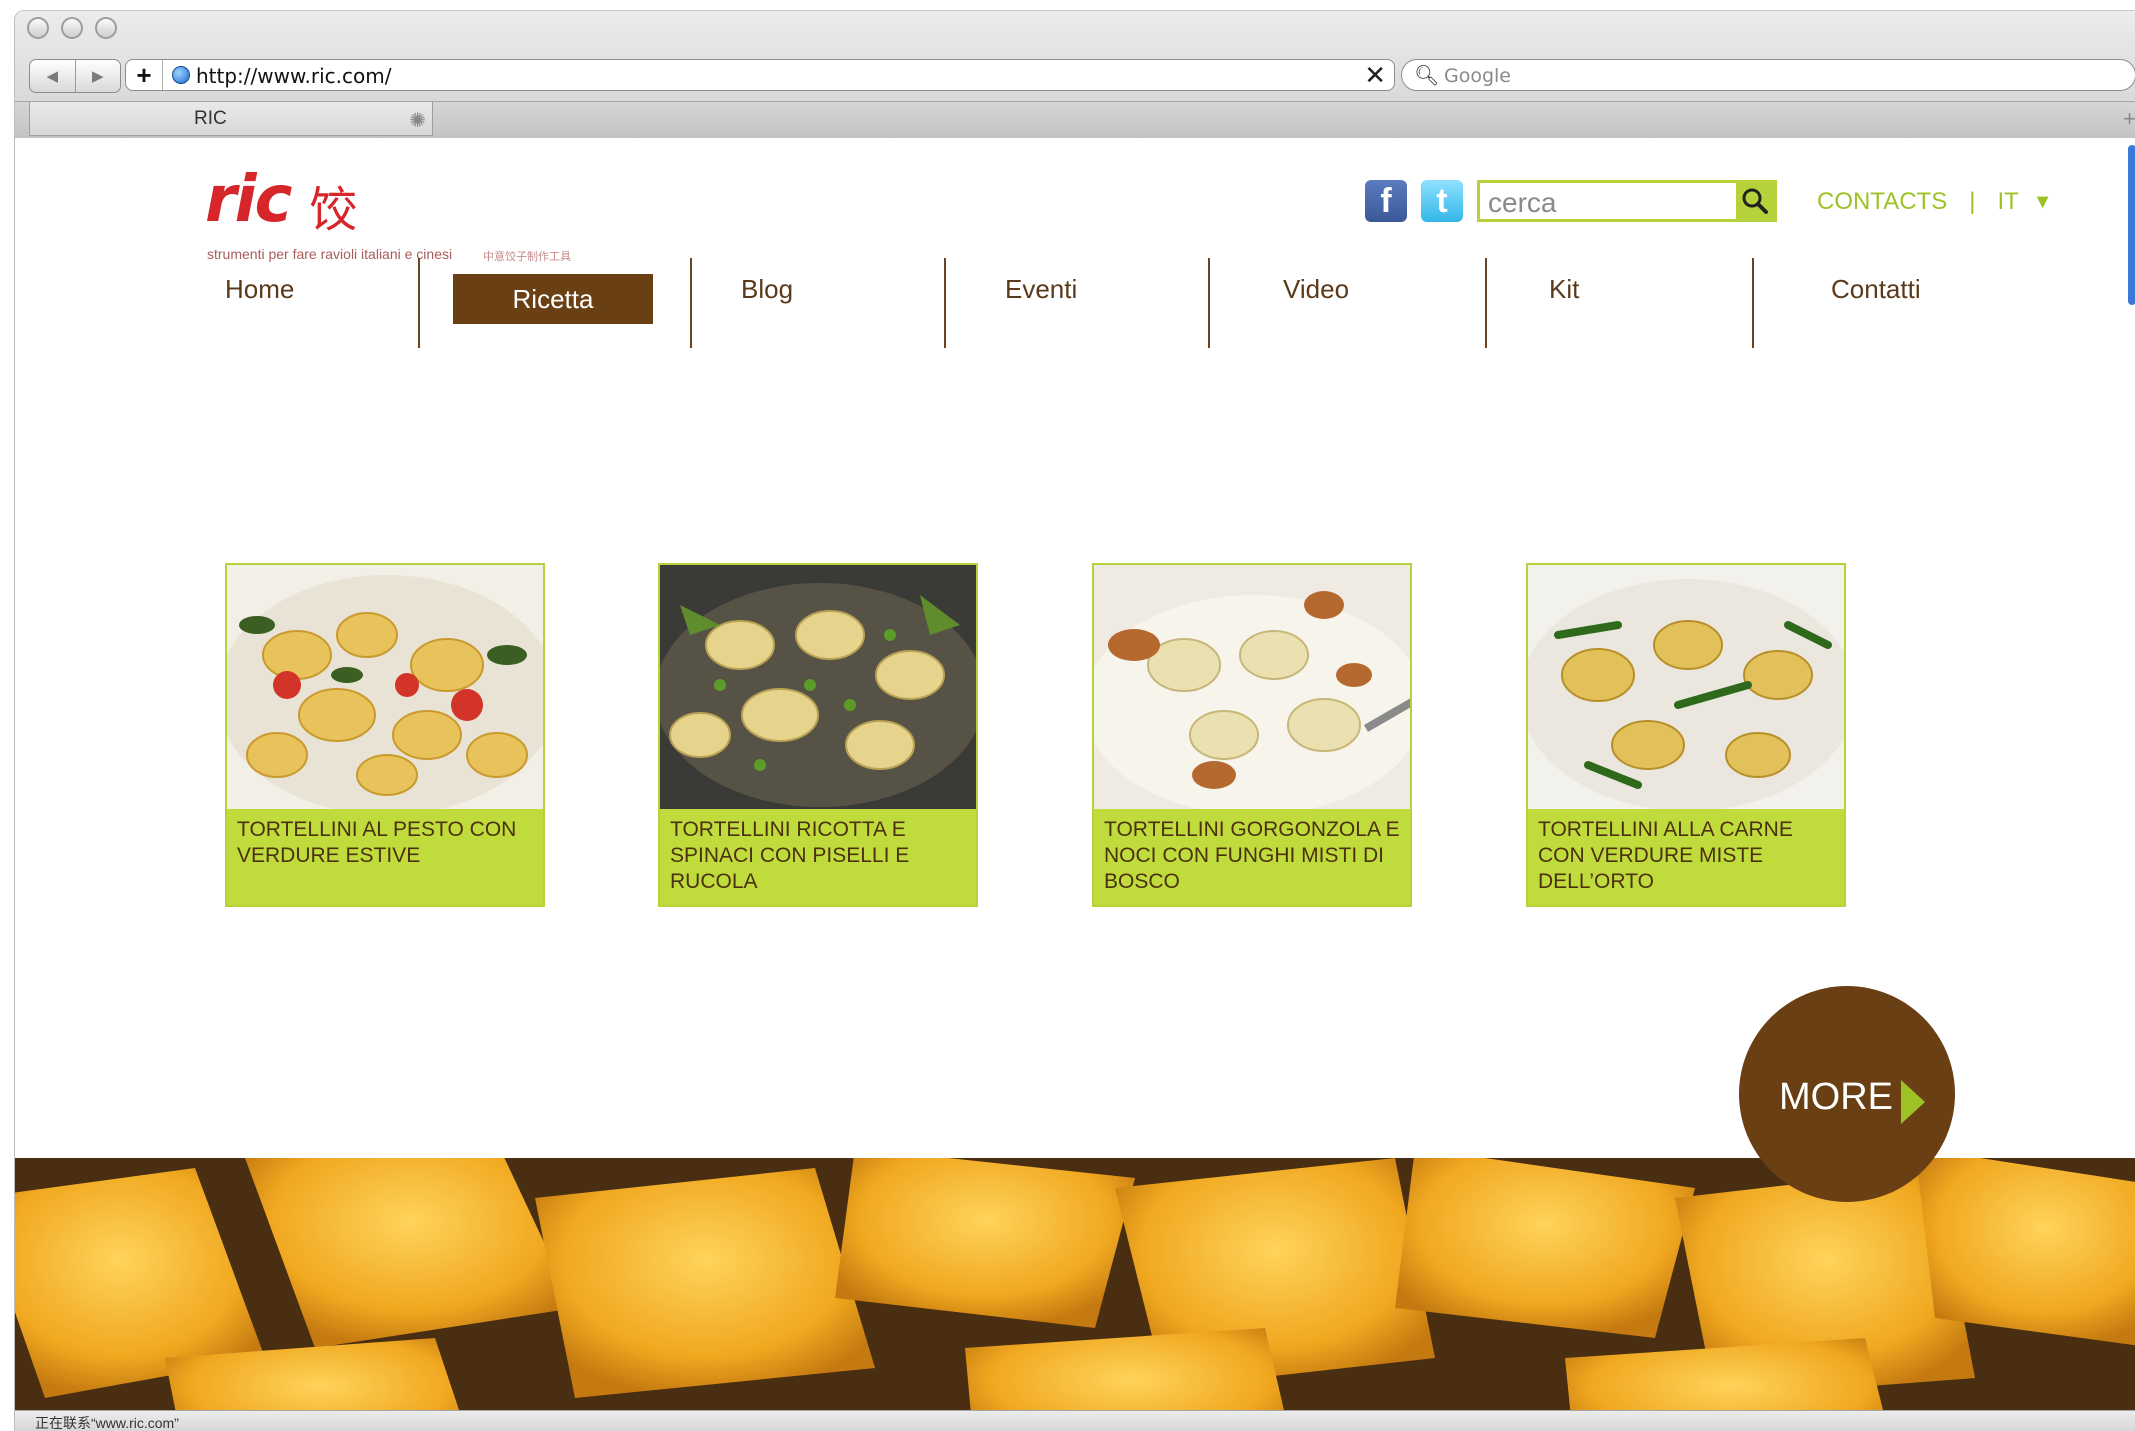  Describe the element at coordinates (1564, 289) in the screenshot. I see `nav-item-label: Kit` at that location.